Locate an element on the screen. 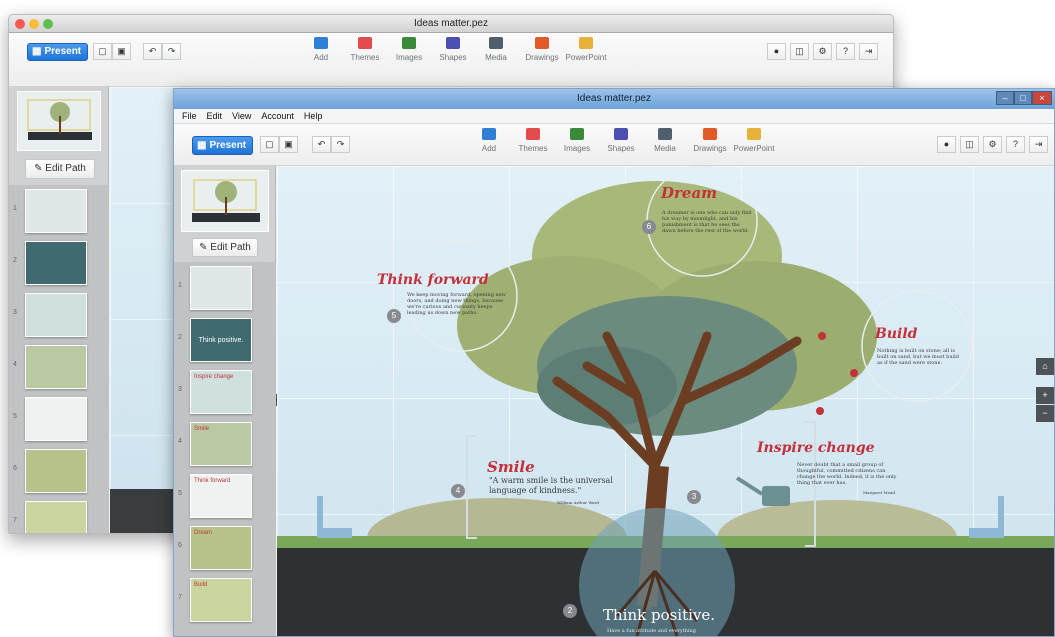  drawings-icon is located at coordinates (710, 134).